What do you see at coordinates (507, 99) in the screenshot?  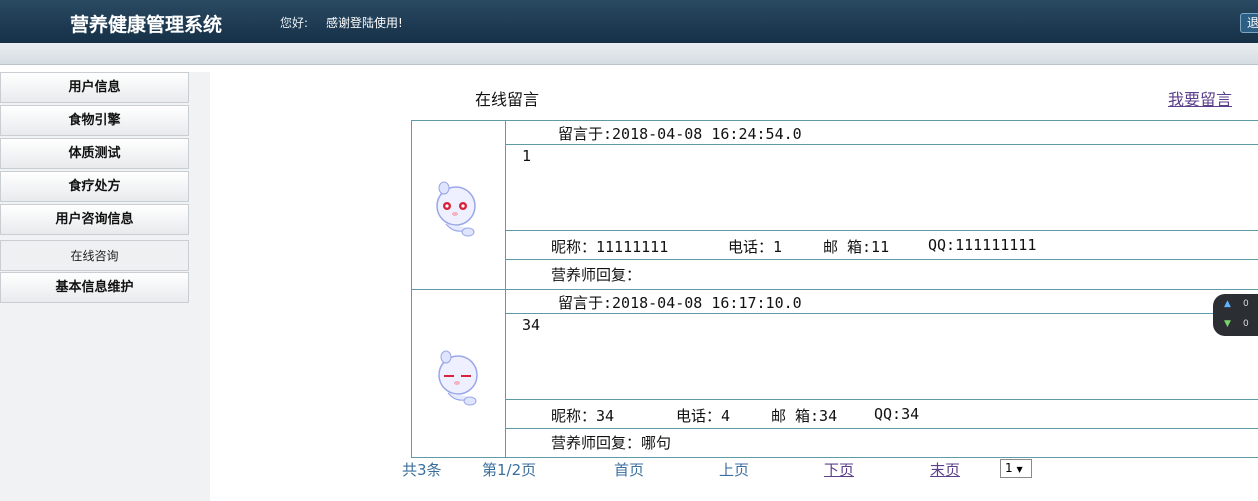 I see `page-title: 在线留言` at bounding box center [507, 99].